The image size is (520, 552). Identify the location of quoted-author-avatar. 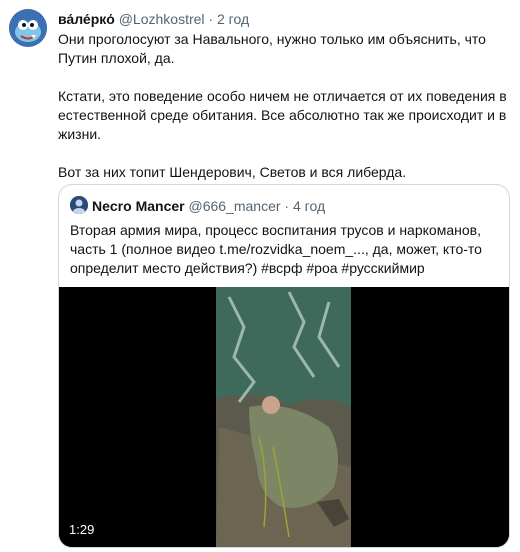
(79, 205).